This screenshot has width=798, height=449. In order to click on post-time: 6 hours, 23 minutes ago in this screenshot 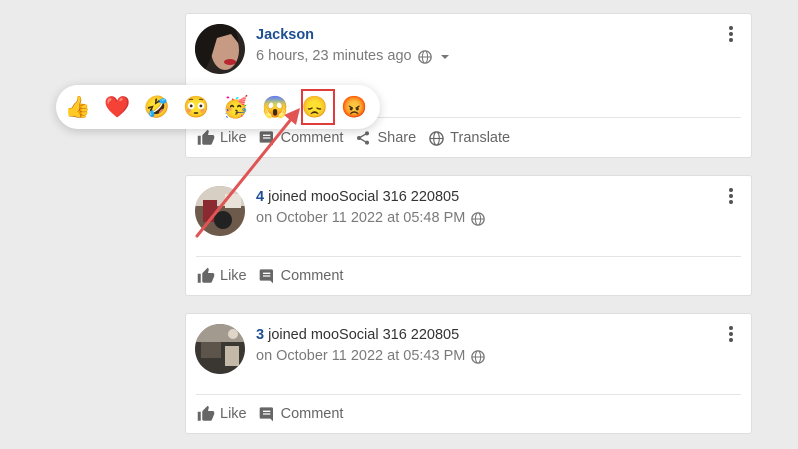, I will do `click(334, 56)`.